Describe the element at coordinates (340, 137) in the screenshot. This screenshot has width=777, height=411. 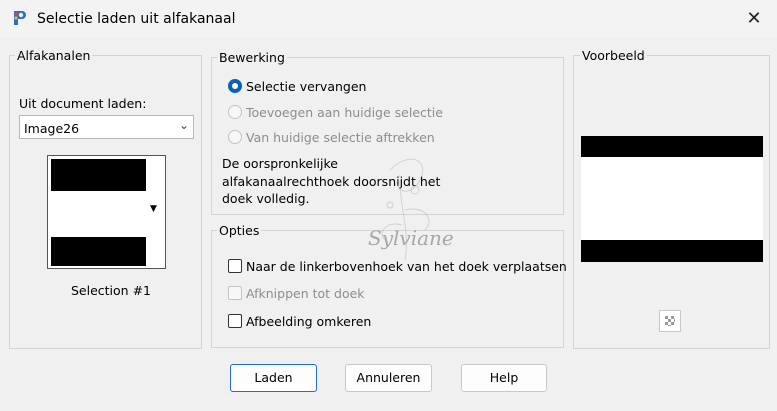
I see `radio-subtract-label: Van huidige selectie aftrekken` at that location.